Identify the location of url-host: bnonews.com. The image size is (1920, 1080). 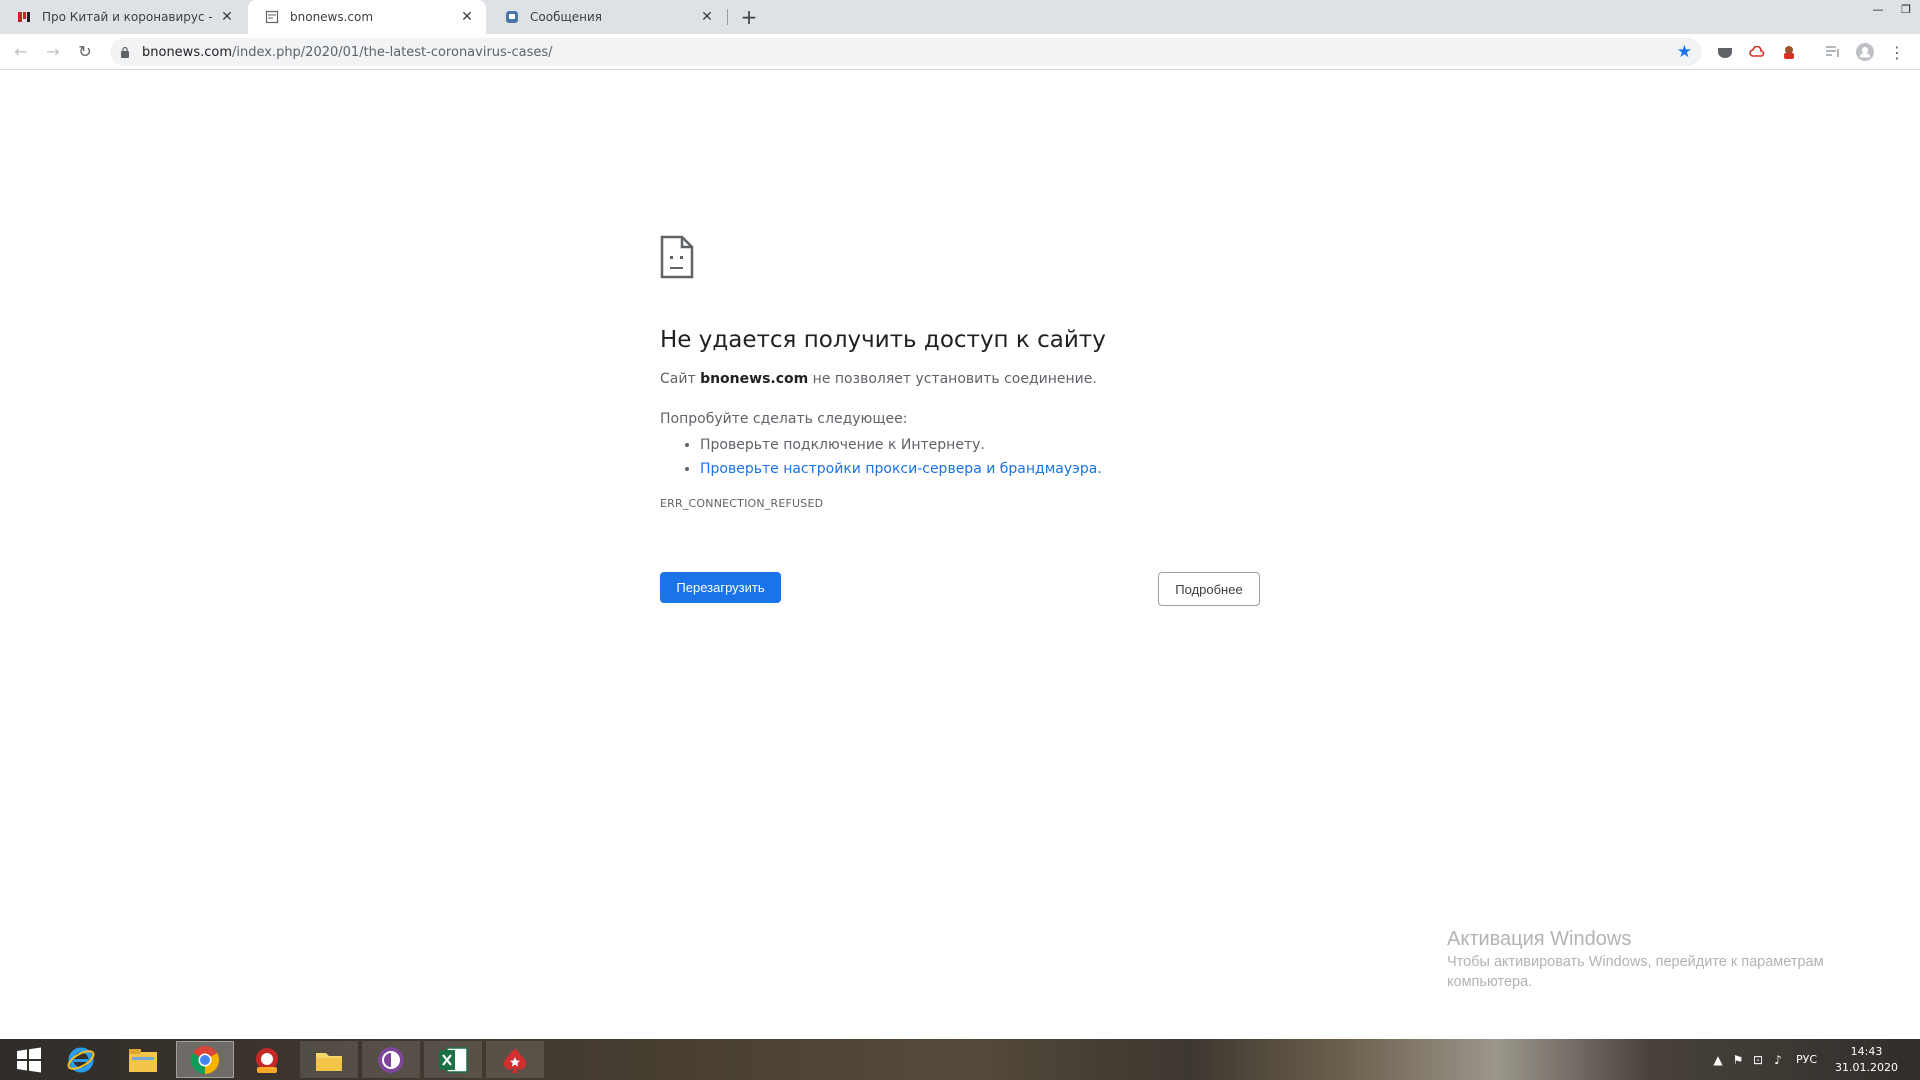
(187, 52).